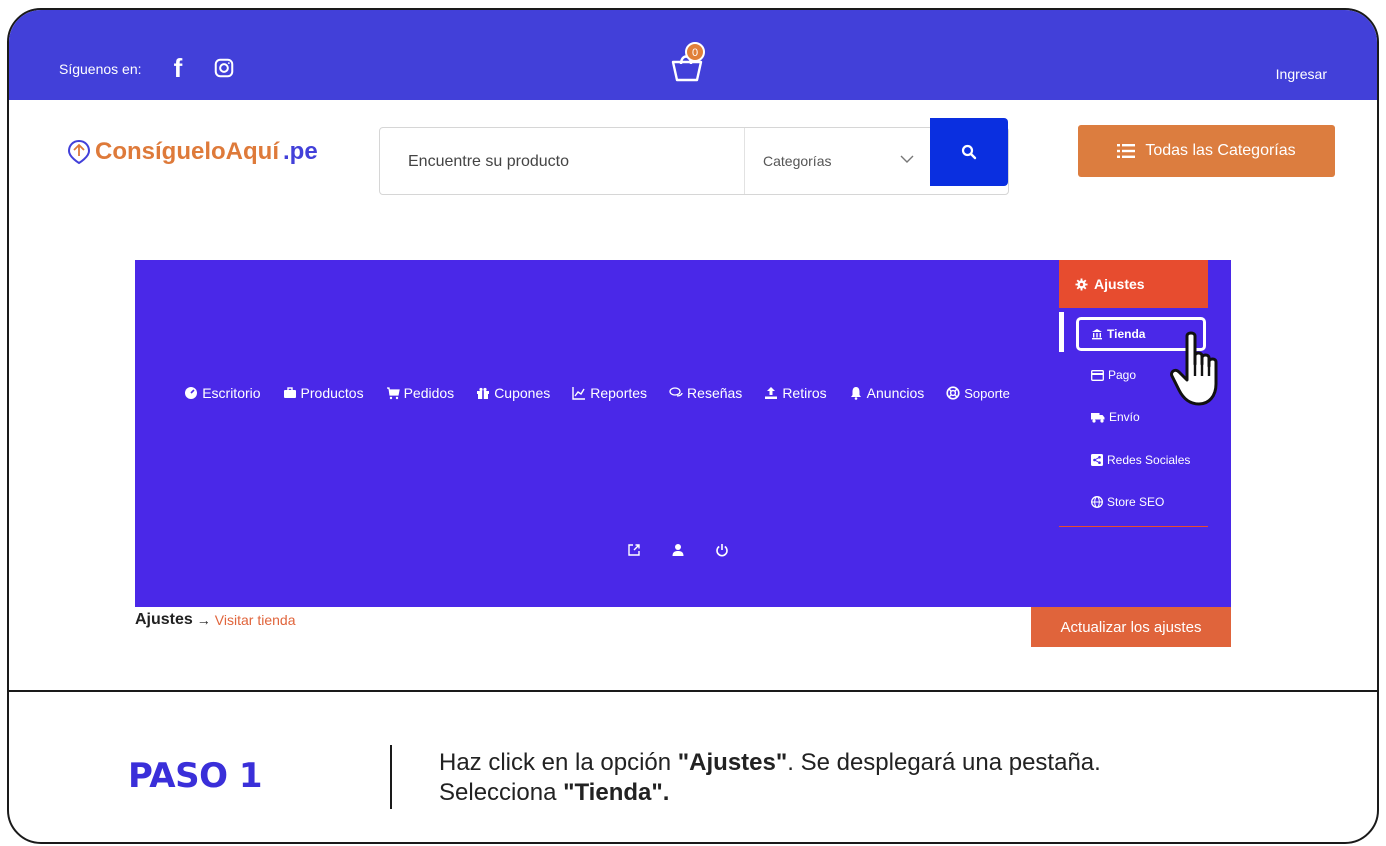  I want to click on all-categories-button: Todas las Categorías, so click(1206, 151).